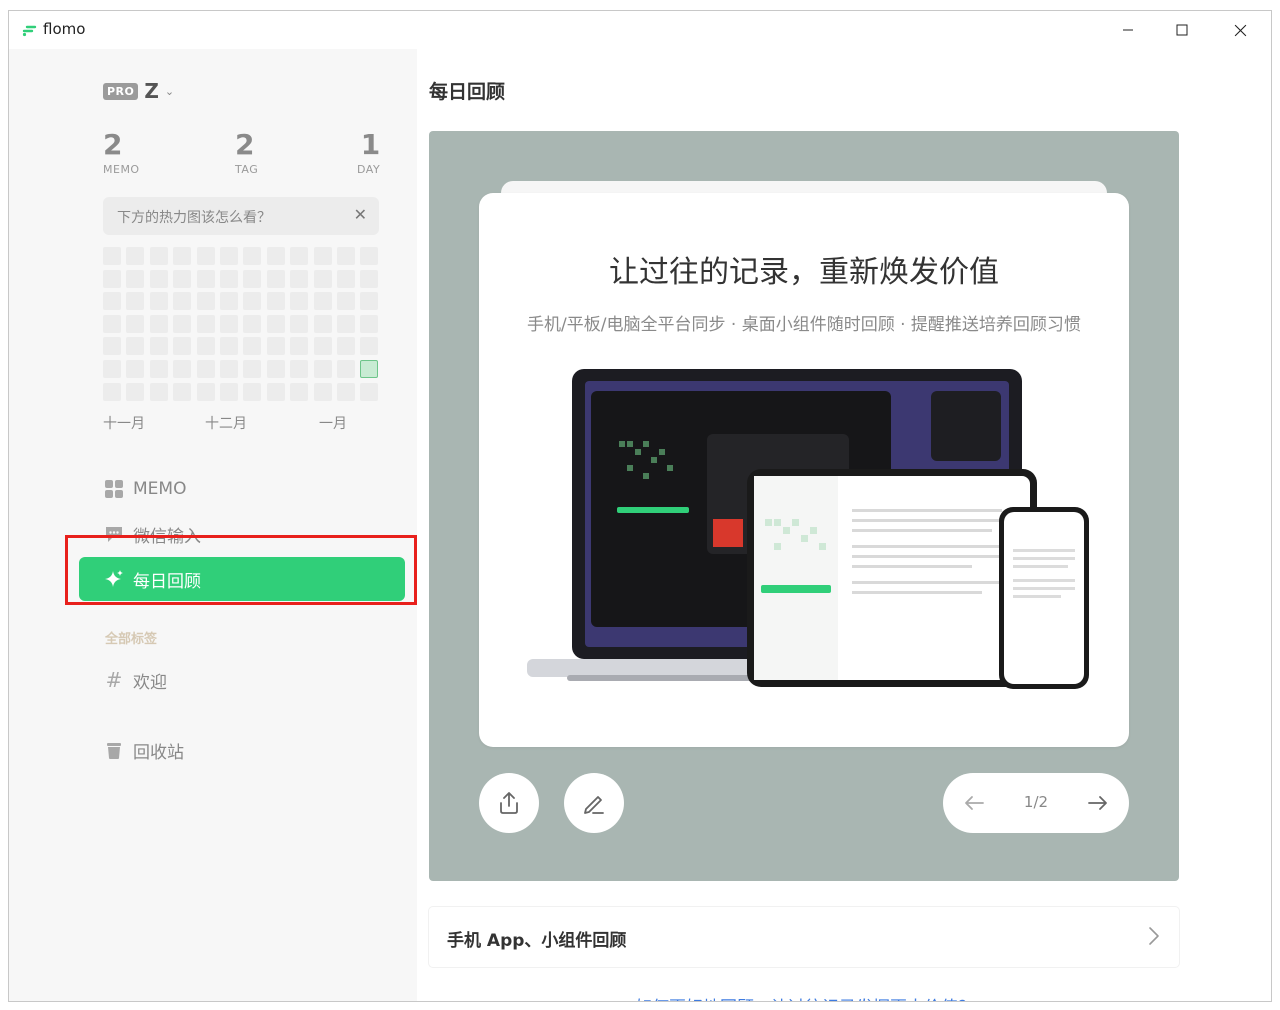 The image size is (1280, 1010). I want to click on share-button, so click(509, 803).